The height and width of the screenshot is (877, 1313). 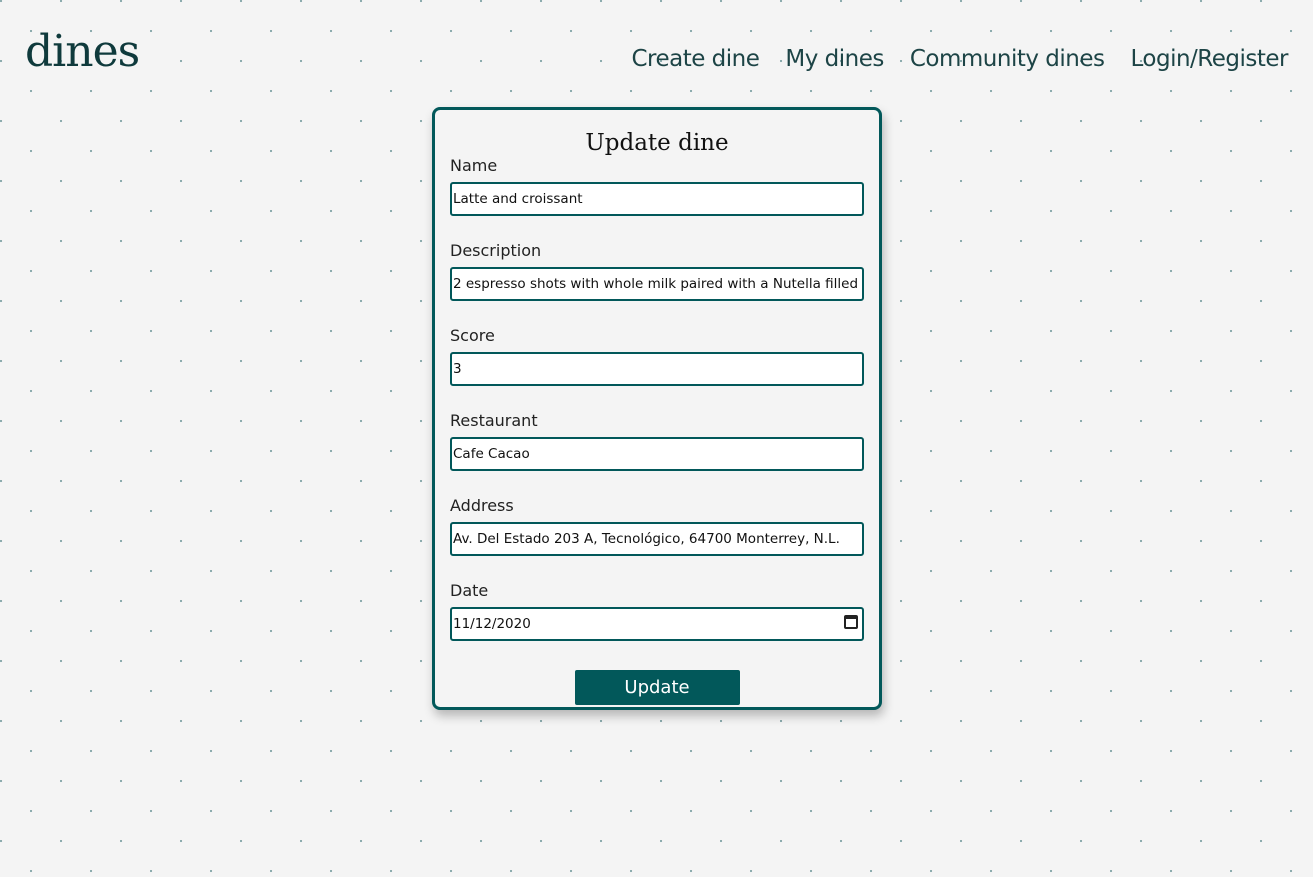 I want to click on name-input, so click(x=657, y=199).